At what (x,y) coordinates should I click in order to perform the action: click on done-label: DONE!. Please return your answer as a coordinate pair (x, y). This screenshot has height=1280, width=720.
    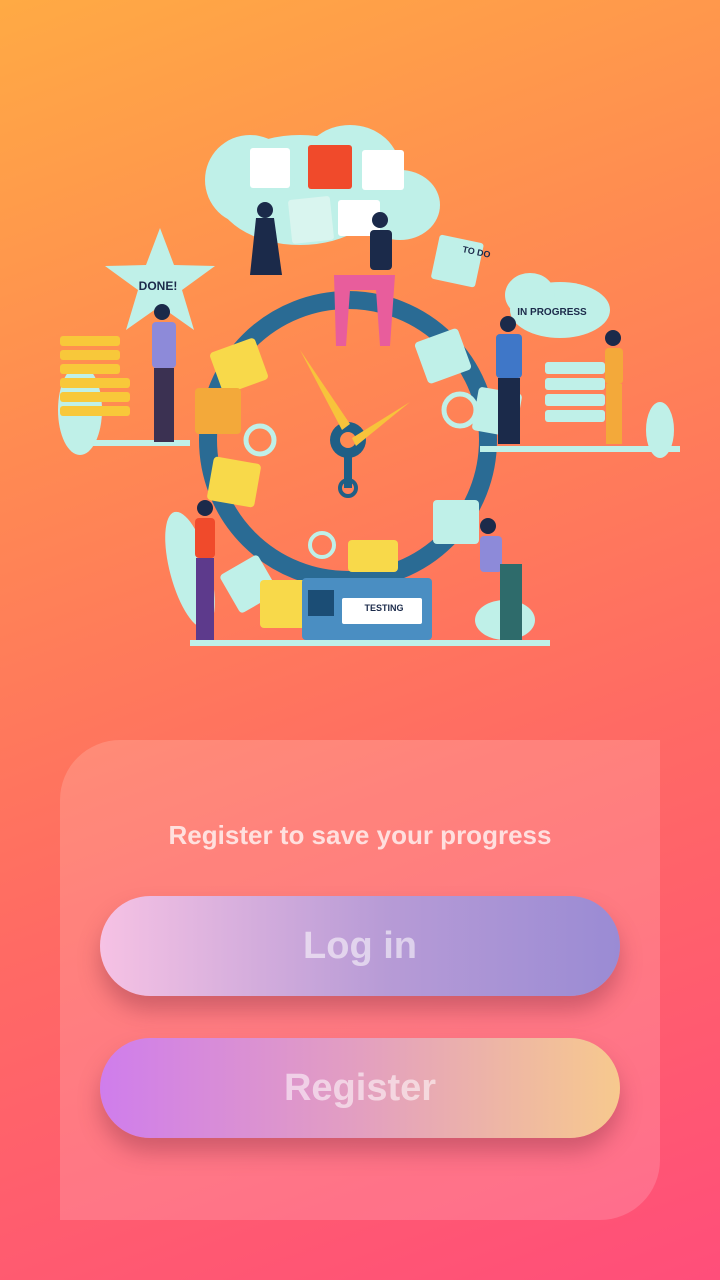
    Looking at the image, I should click on (158, 286).